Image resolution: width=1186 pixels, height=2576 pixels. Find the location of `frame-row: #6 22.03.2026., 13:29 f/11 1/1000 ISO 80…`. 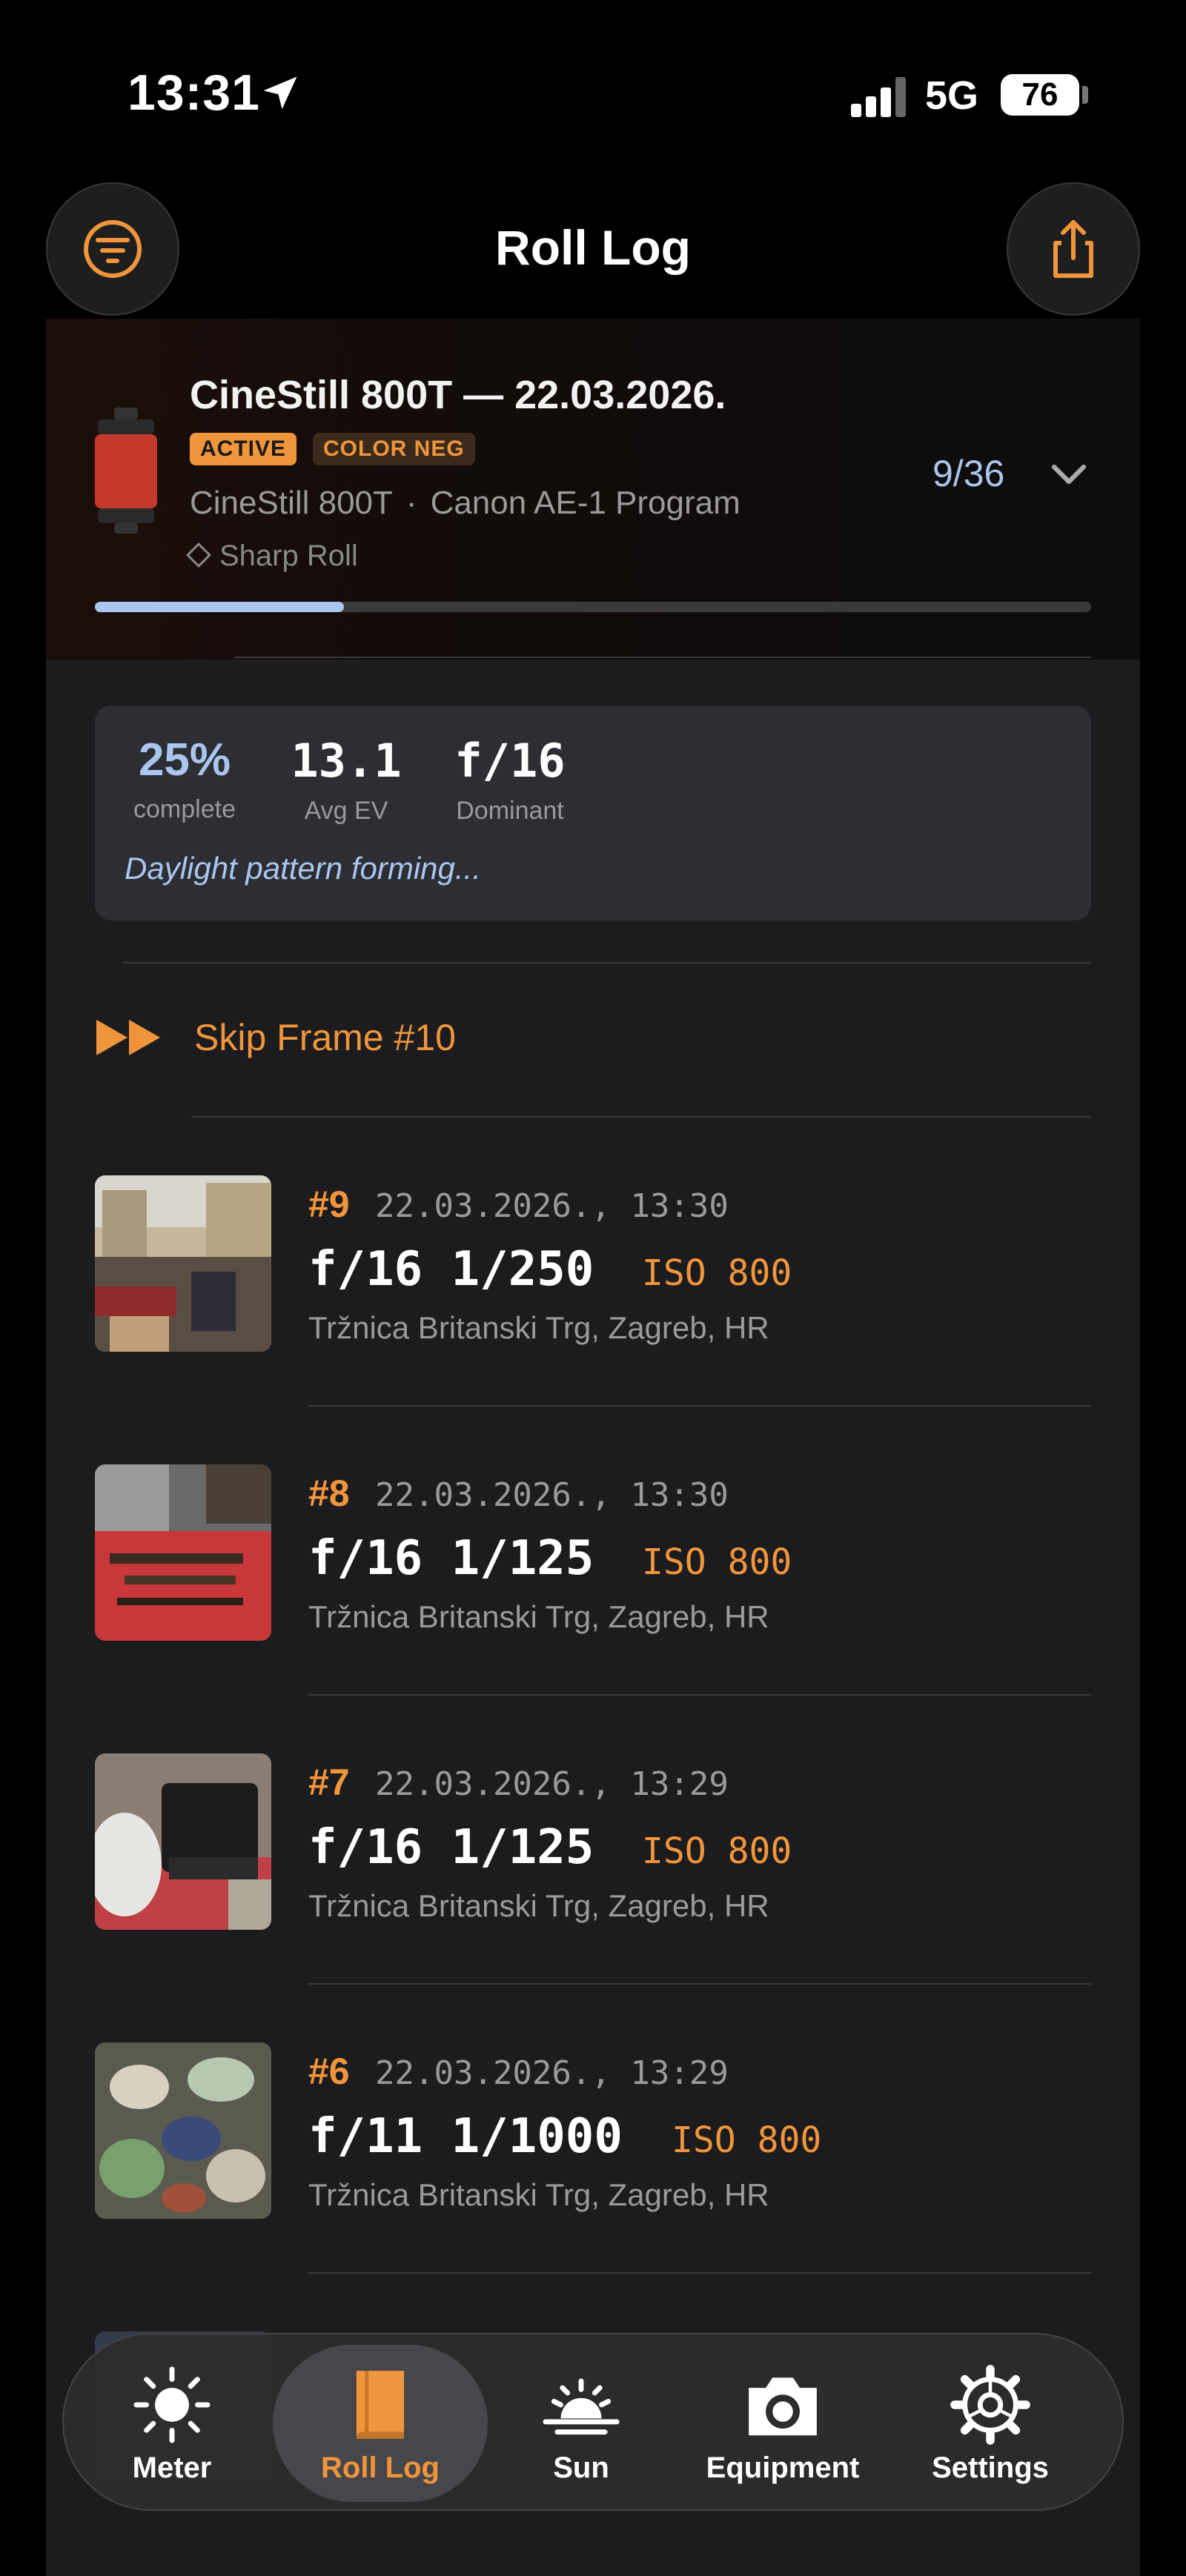

frame-row: #6 22.03.2026., 13:29 f/11 1/1000 ISO 80… is located at coordinates (593, 2131).